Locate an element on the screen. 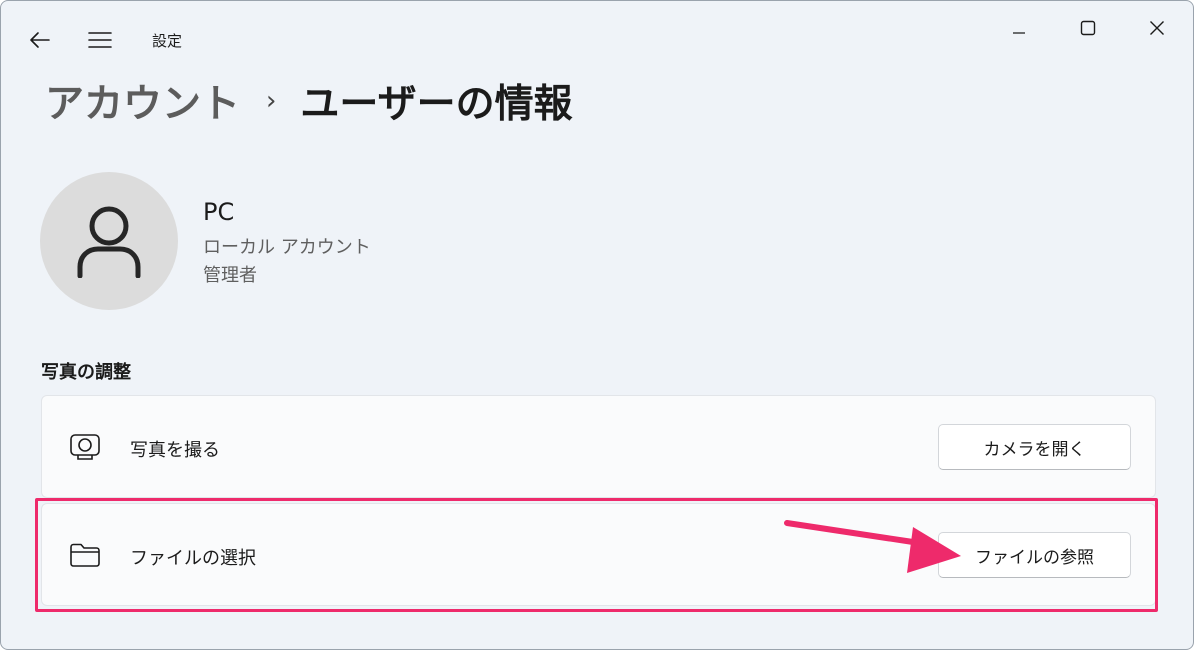 Image resolution: width=1194 pixels, height=650 pixels. take-photo-label: 写真を撮る is located at coordinates (175, 450).